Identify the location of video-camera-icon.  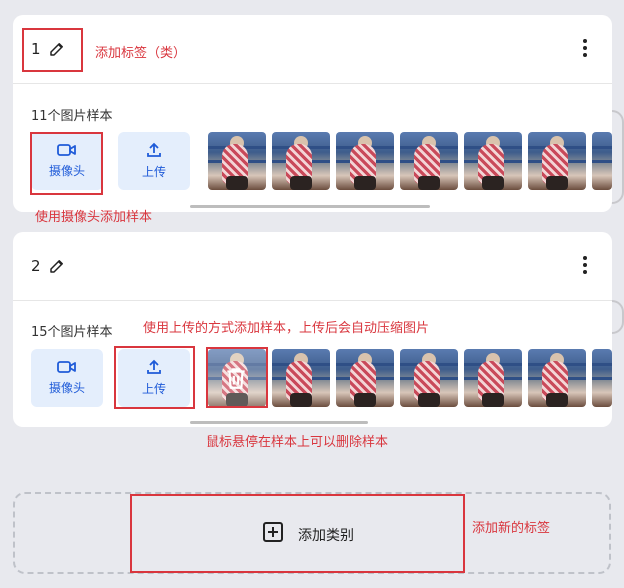
(66, 367).